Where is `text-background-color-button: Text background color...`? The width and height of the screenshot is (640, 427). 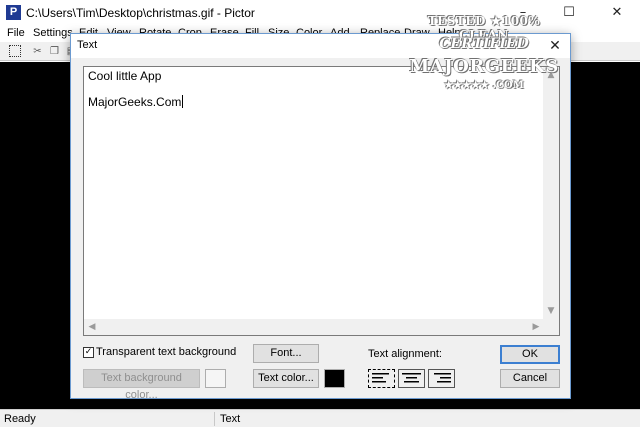 text-background-color-button: Text background color... is located at coordinates (141, 385).